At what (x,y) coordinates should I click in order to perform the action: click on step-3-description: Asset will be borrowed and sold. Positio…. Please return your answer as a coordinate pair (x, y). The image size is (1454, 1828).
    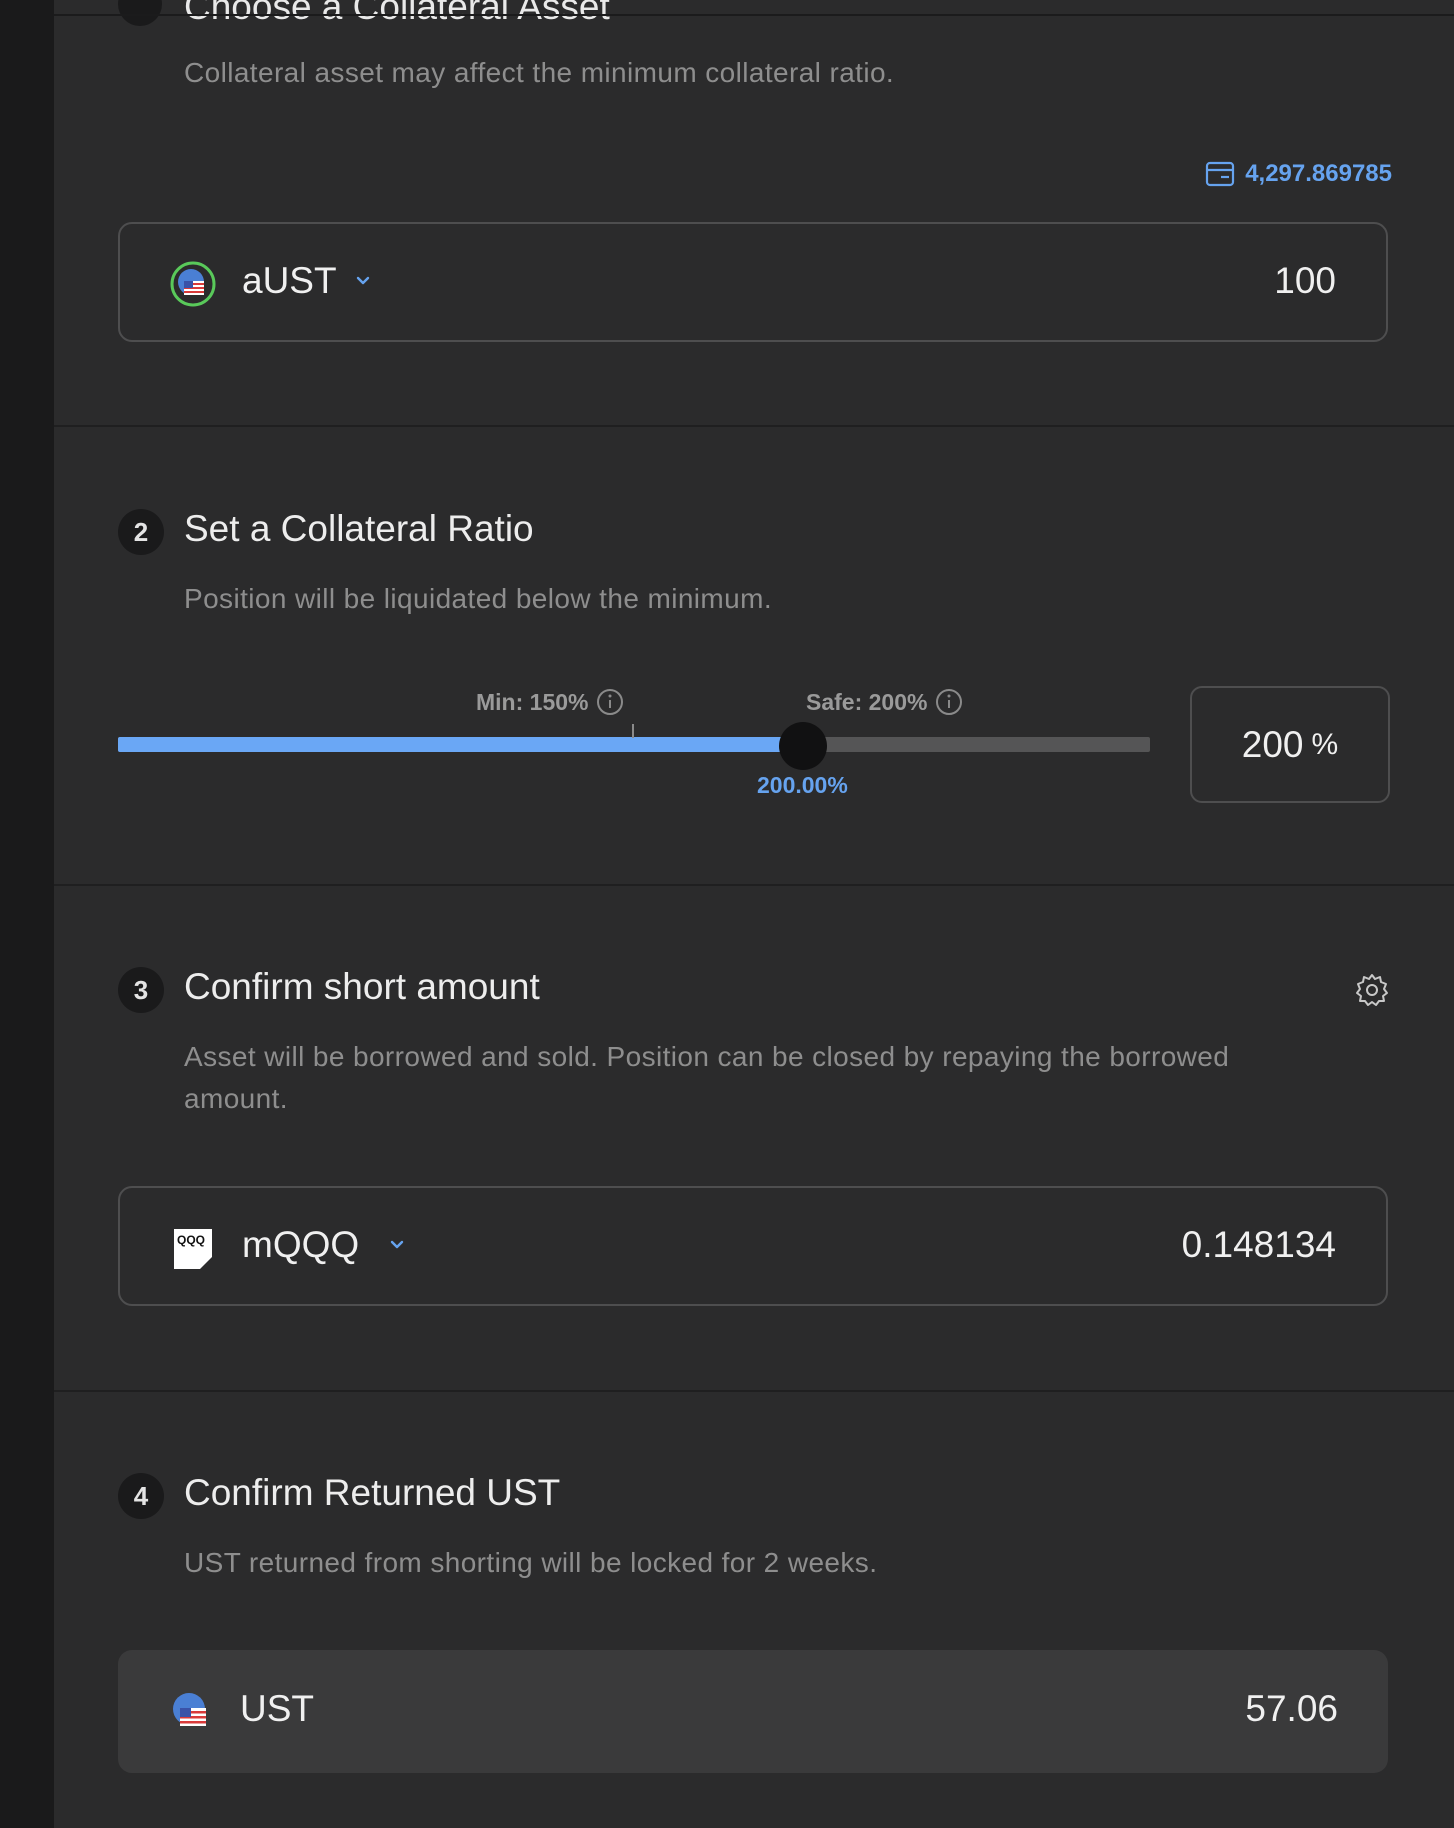
    Looking at the image, I should click on (707, 1077).